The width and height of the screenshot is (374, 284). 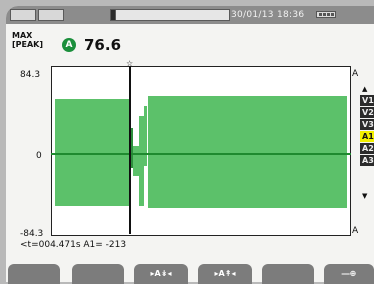 I want to click on cursor-to-min-button: ▸A↡◂, so click(x=161, y=274).